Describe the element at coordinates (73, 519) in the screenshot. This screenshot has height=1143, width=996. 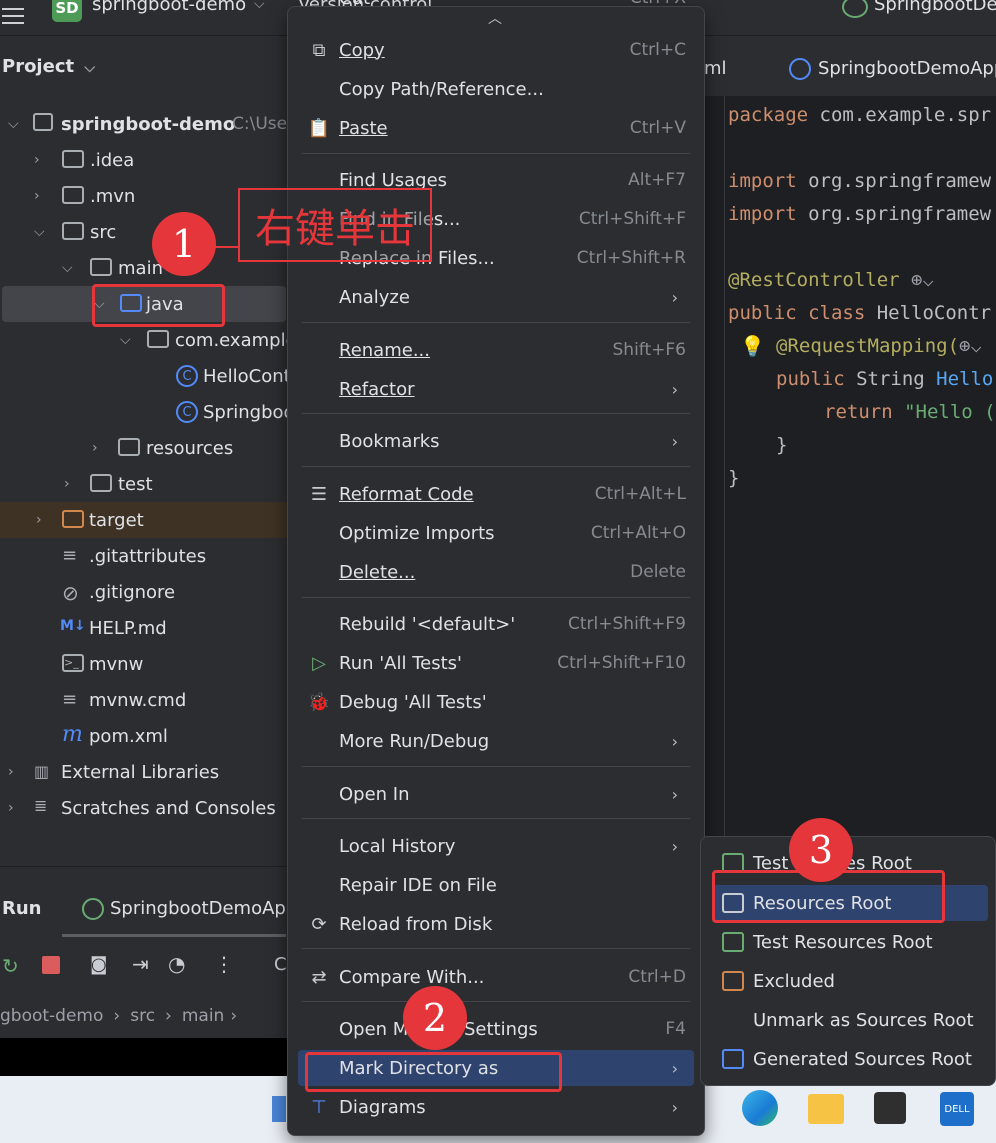
I see `excluded-folder-icon` at that location.